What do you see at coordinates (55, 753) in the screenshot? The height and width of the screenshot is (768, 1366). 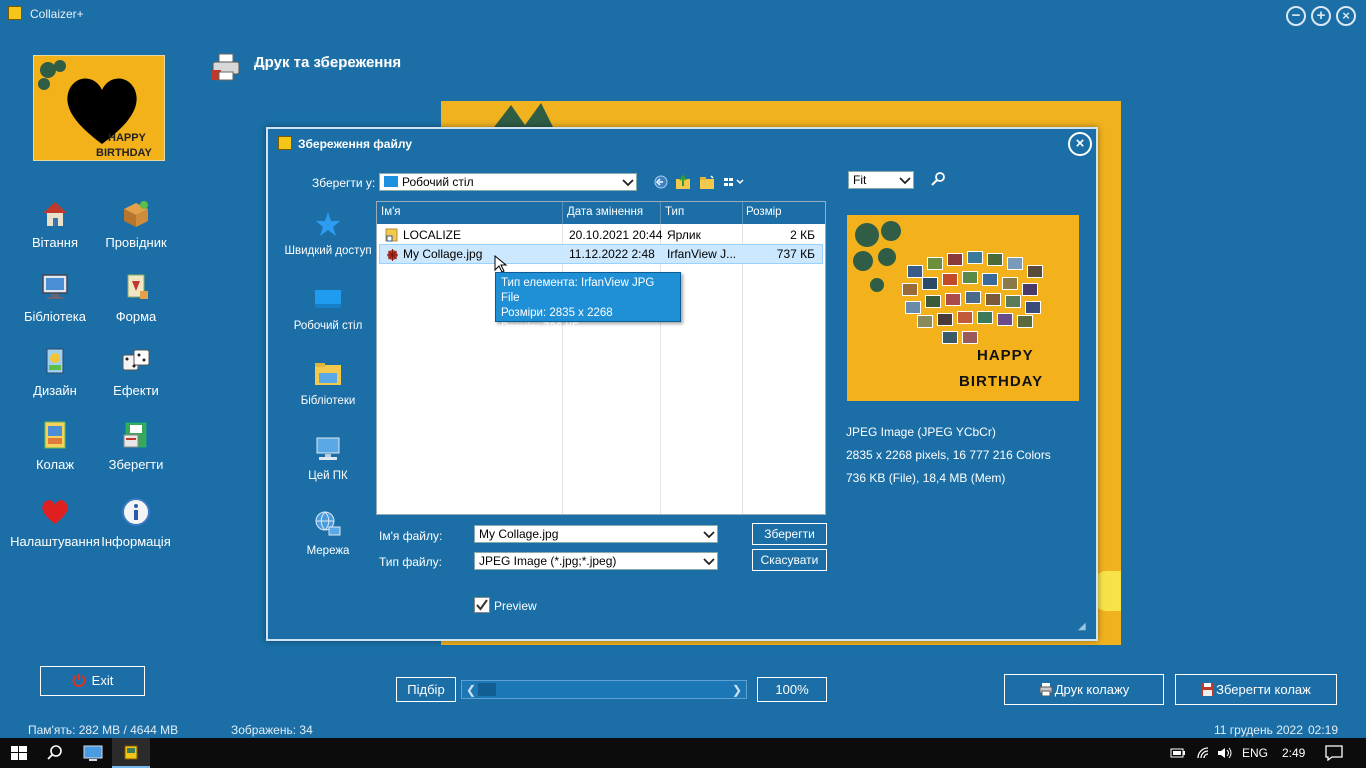 I see `search-button` at bounding box center [55, 753].